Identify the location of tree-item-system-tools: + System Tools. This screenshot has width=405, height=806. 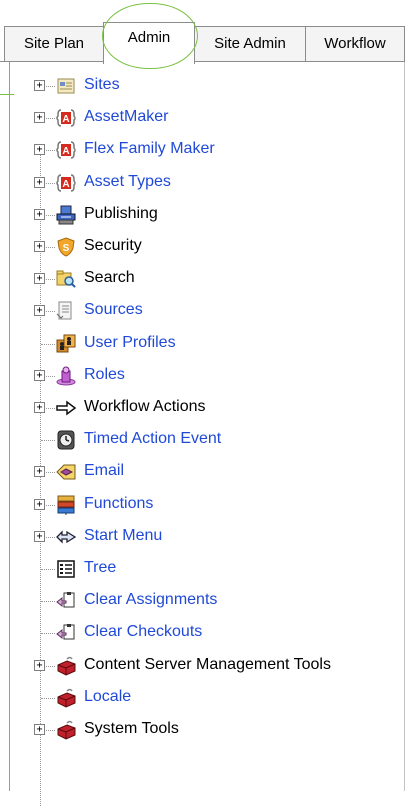
(202, 730).